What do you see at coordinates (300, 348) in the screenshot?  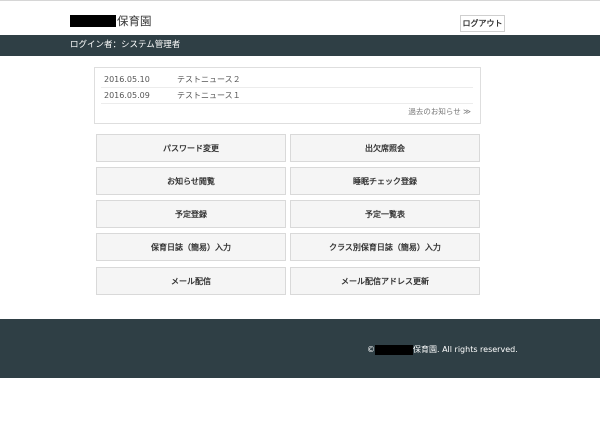 I see `footer: © 保育園. All rights reserved.` at bounding box center [300, 348].